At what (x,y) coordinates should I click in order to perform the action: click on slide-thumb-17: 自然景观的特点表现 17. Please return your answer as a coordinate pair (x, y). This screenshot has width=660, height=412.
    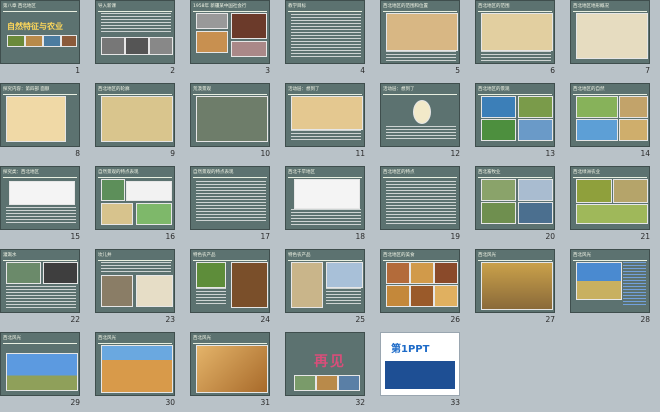
    Looking at the image, I should click on (237, 206).